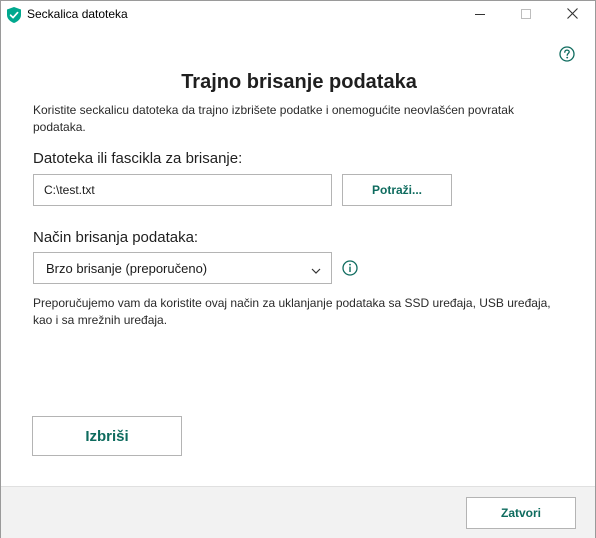 The image size is (596, 538). I want to click on close-icon, so click(572, 15).